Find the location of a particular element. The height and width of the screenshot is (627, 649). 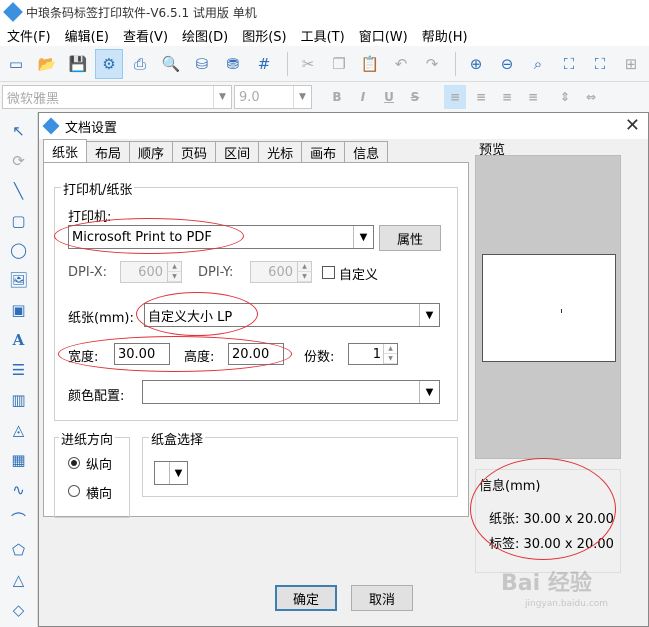

database-settings-icon: ⛃ is located at coordinates (233, 64).